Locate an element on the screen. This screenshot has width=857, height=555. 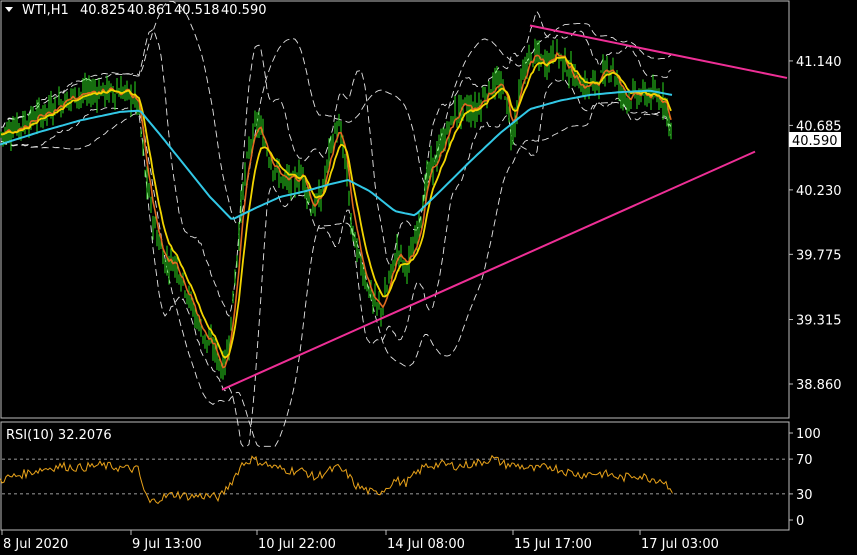
collapse-triangle-icon is located at coordinates (9, 9).